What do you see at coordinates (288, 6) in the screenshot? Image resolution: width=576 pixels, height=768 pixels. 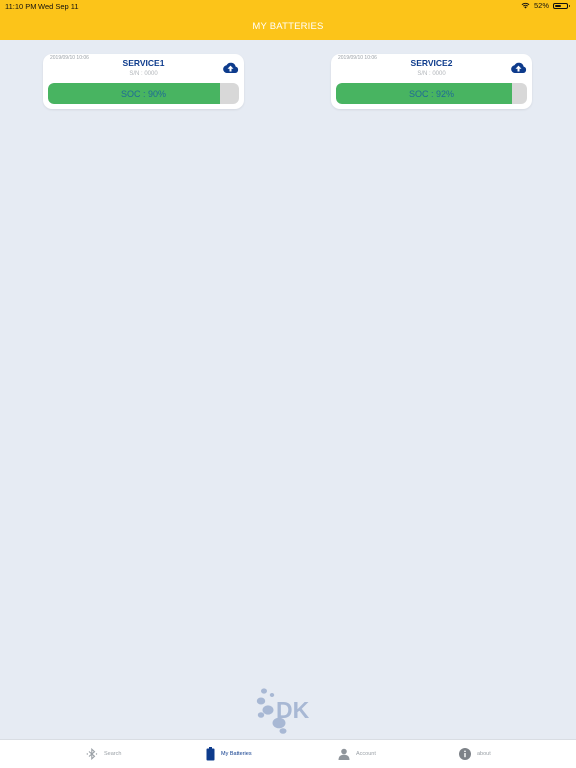 I see `status-bar: 11:10 PM Wed Sep 11 52%` at bounding box center [288, 6].